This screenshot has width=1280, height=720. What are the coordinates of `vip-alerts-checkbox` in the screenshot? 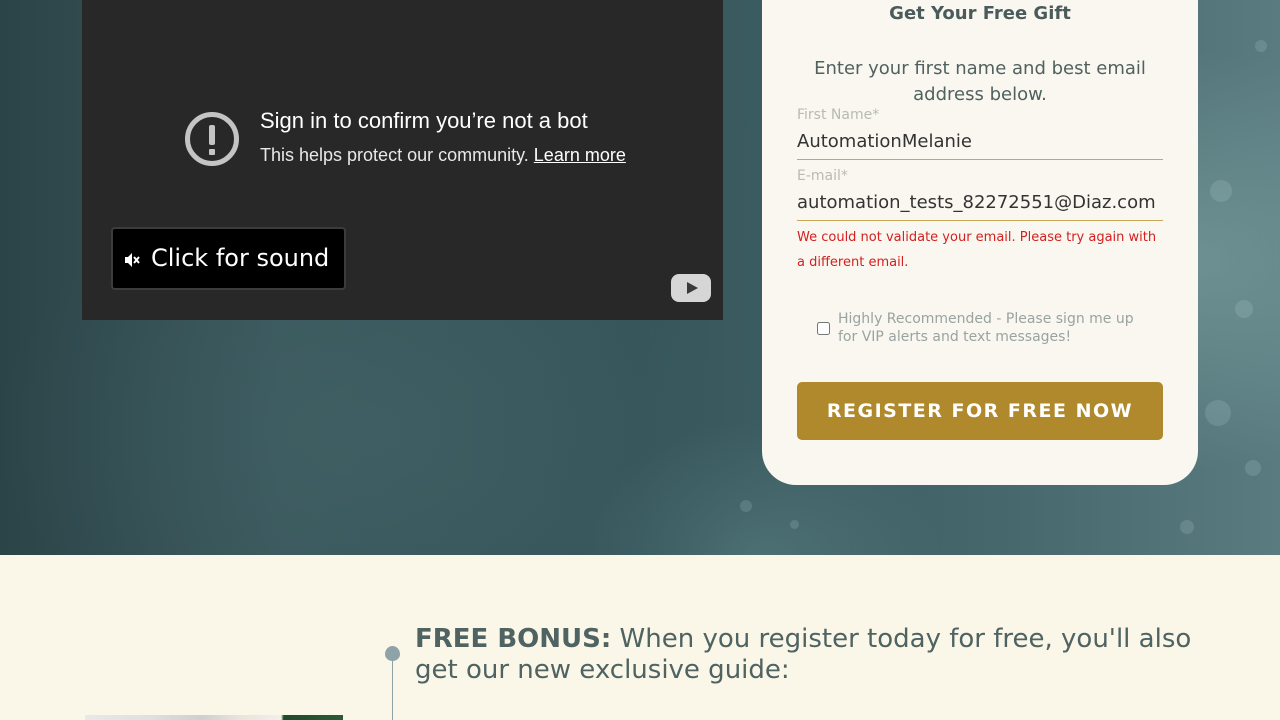 It's located at (823, 328).